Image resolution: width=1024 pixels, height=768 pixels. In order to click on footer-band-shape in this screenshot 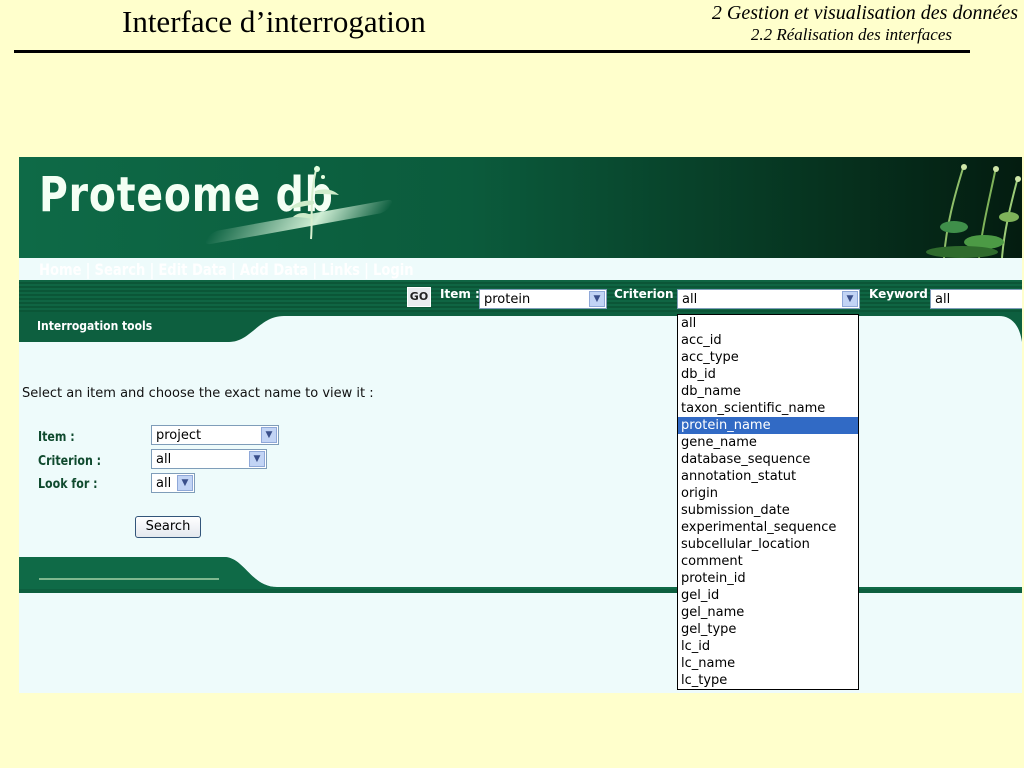, I will do `click(520, 575)`.